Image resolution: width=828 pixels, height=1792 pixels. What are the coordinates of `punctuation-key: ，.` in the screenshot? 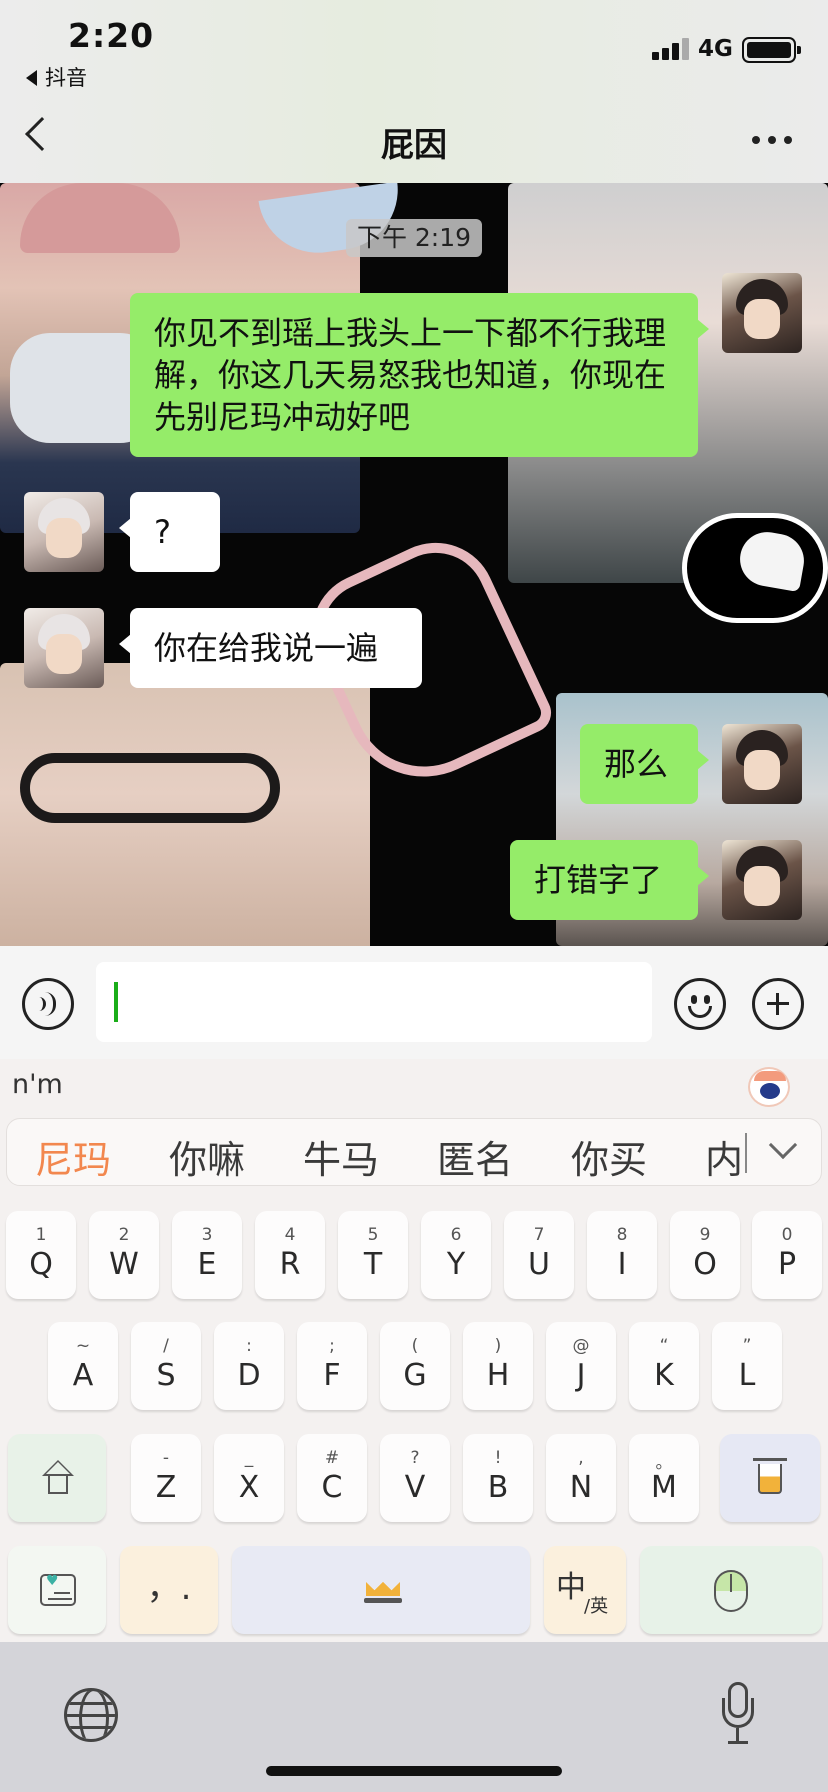 It's located at (169, 1590).